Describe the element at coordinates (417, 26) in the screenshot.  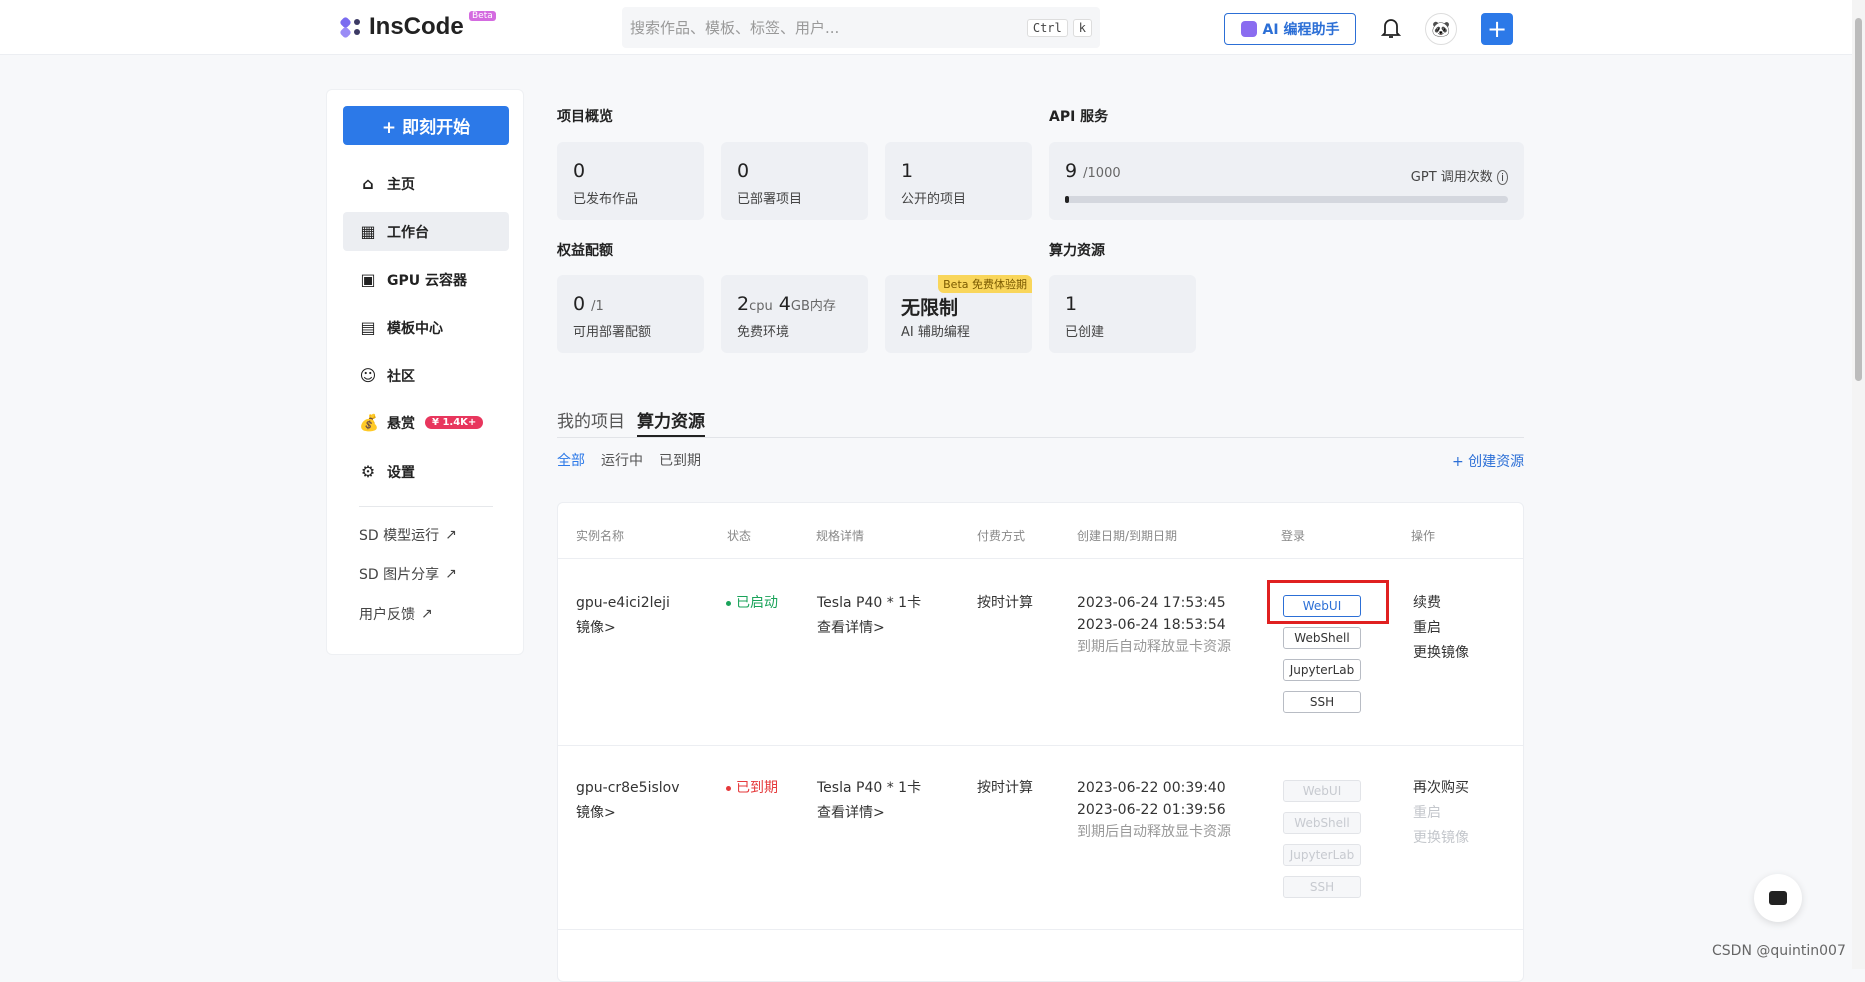
I see `logo: InsCode Beta` at that location.